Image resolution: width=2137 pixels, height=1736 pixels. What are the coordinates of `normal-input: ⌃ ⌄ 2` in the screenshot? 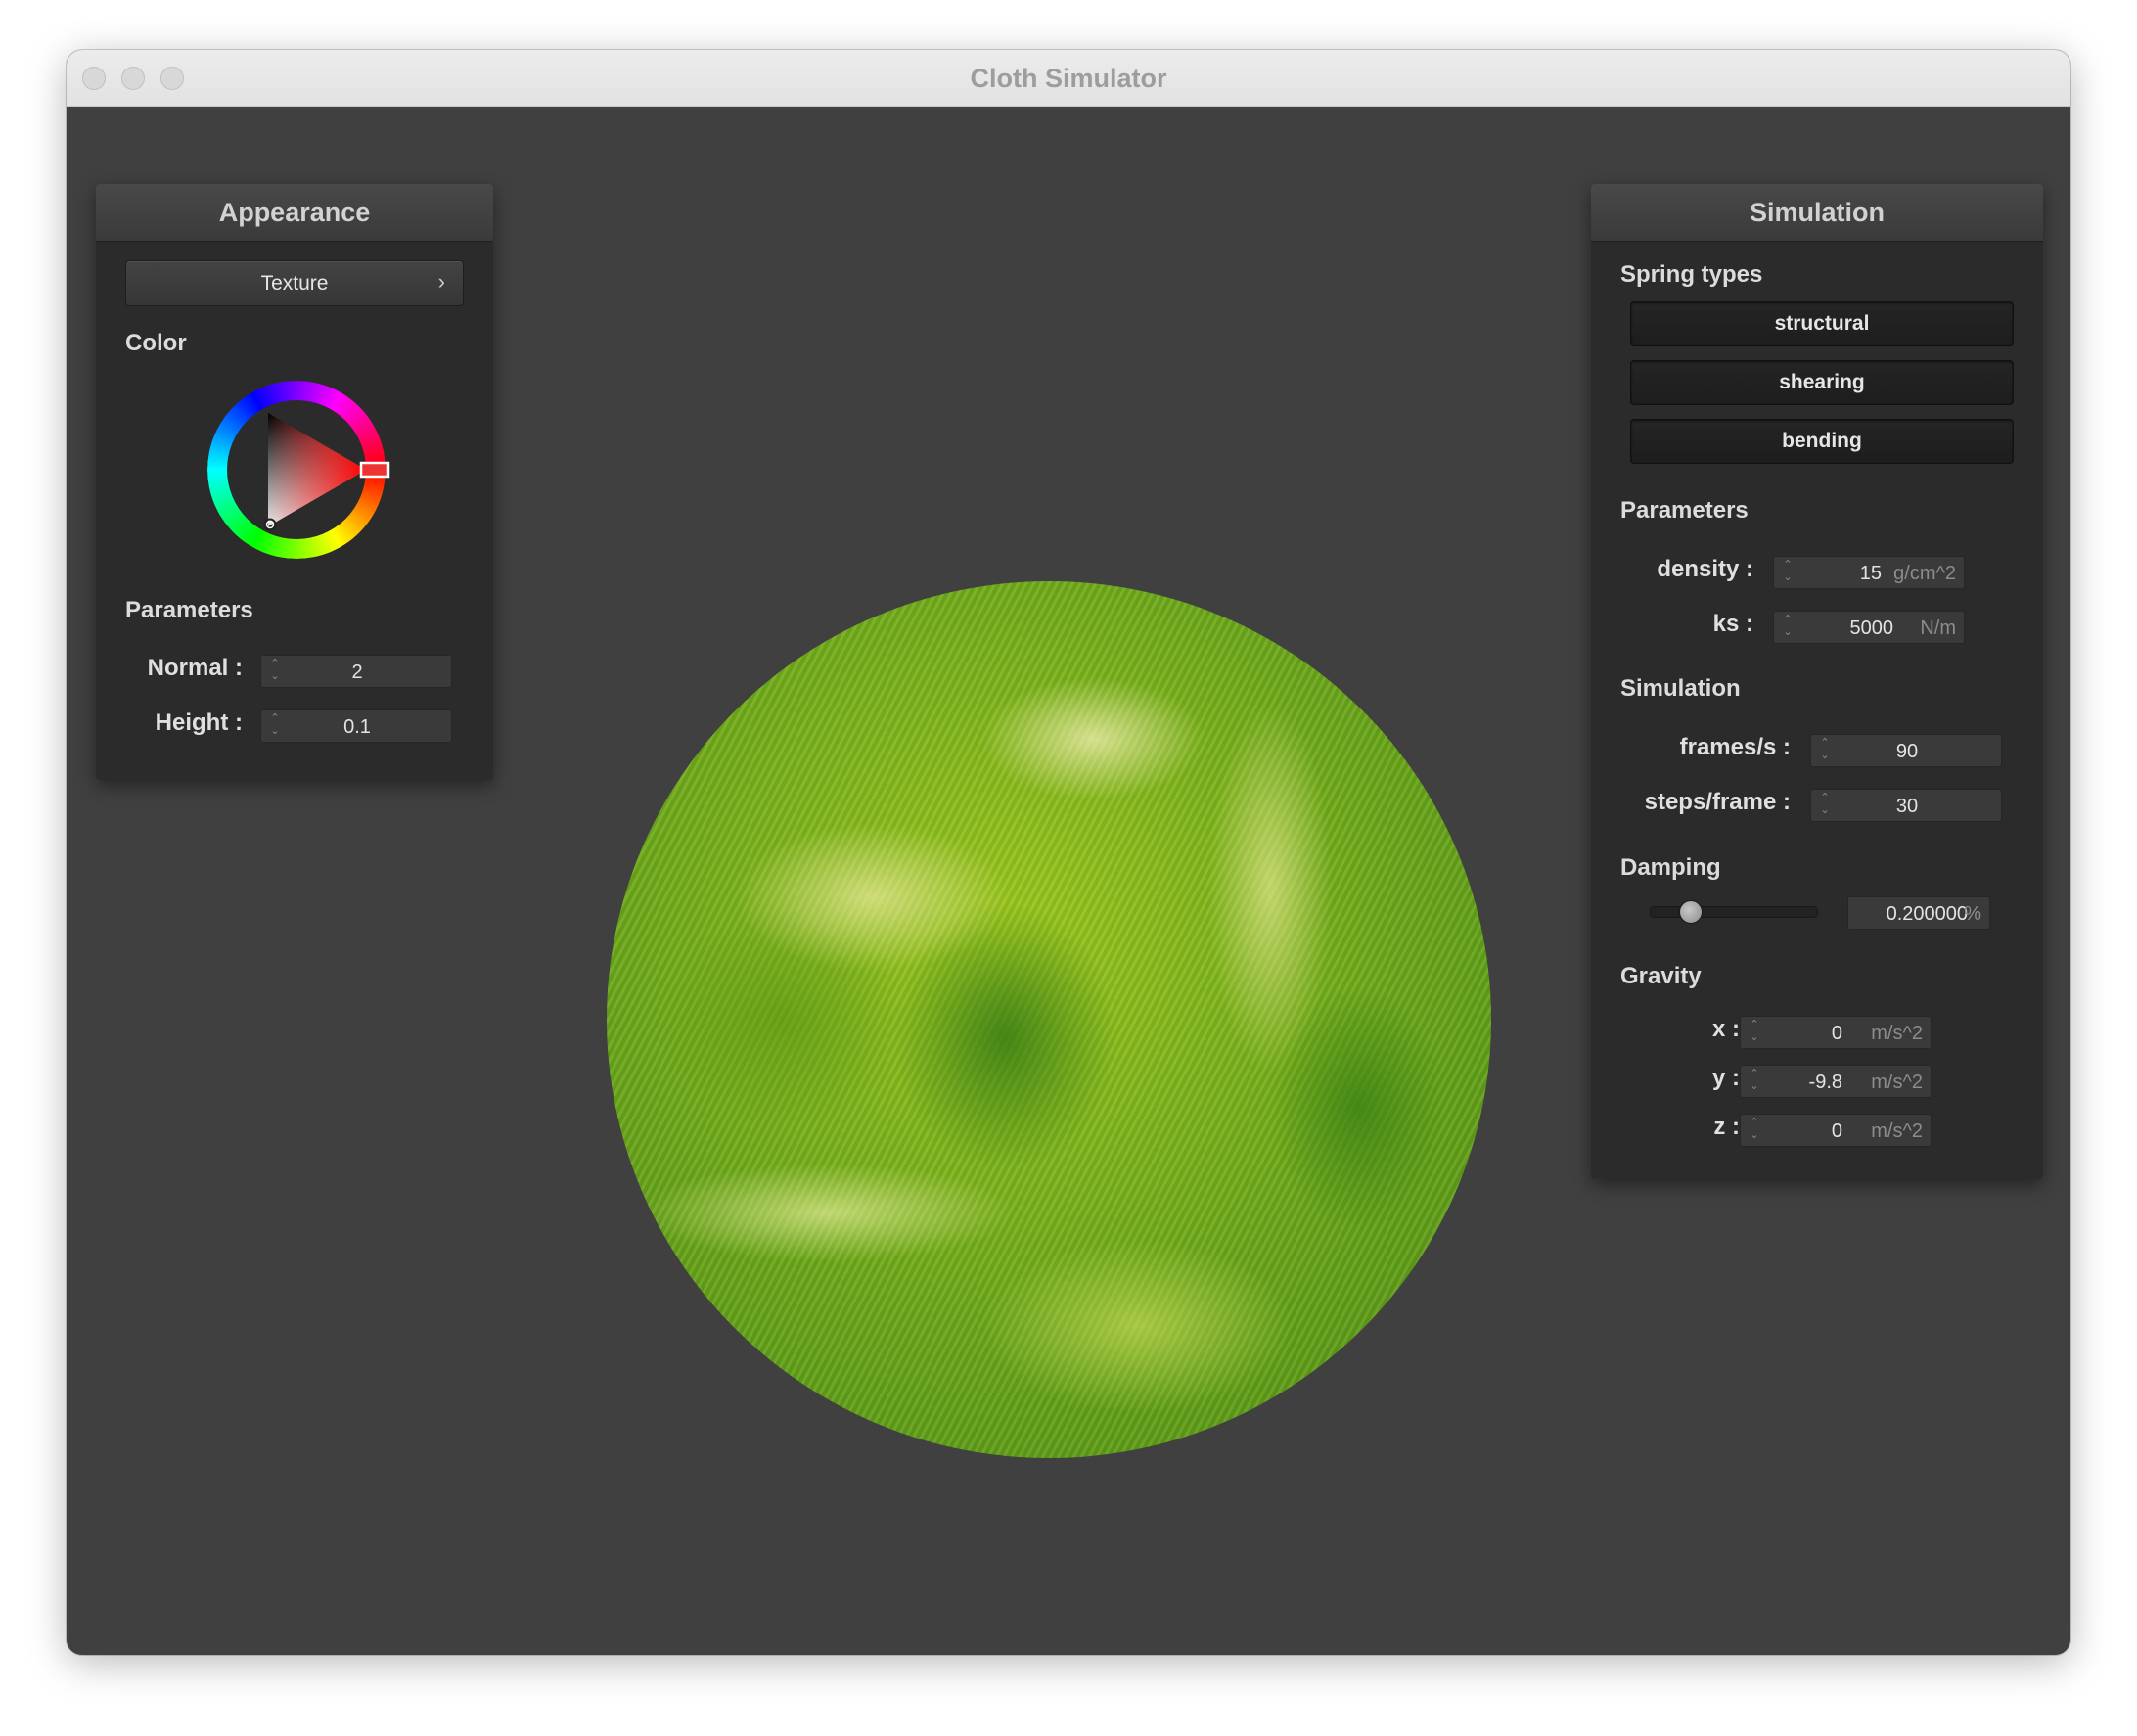 It's located at (356, 671).